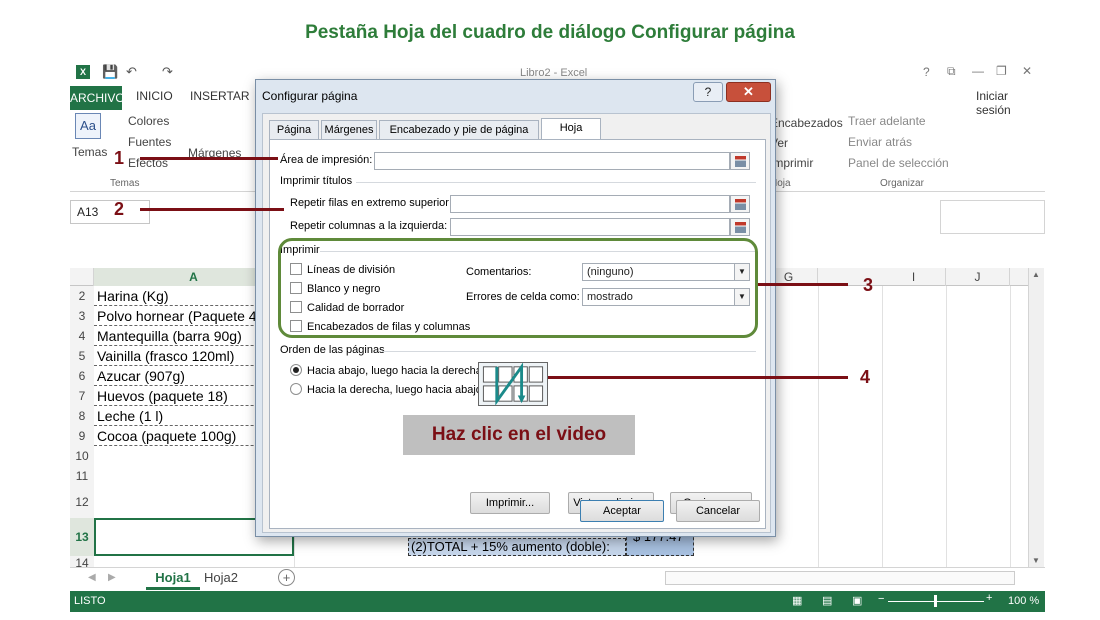 The width and height of the screenshot is (1100, 620). Describe the element at coordinates (82, 502) in the screenshot. I see `row-header-12: 12` at that location.